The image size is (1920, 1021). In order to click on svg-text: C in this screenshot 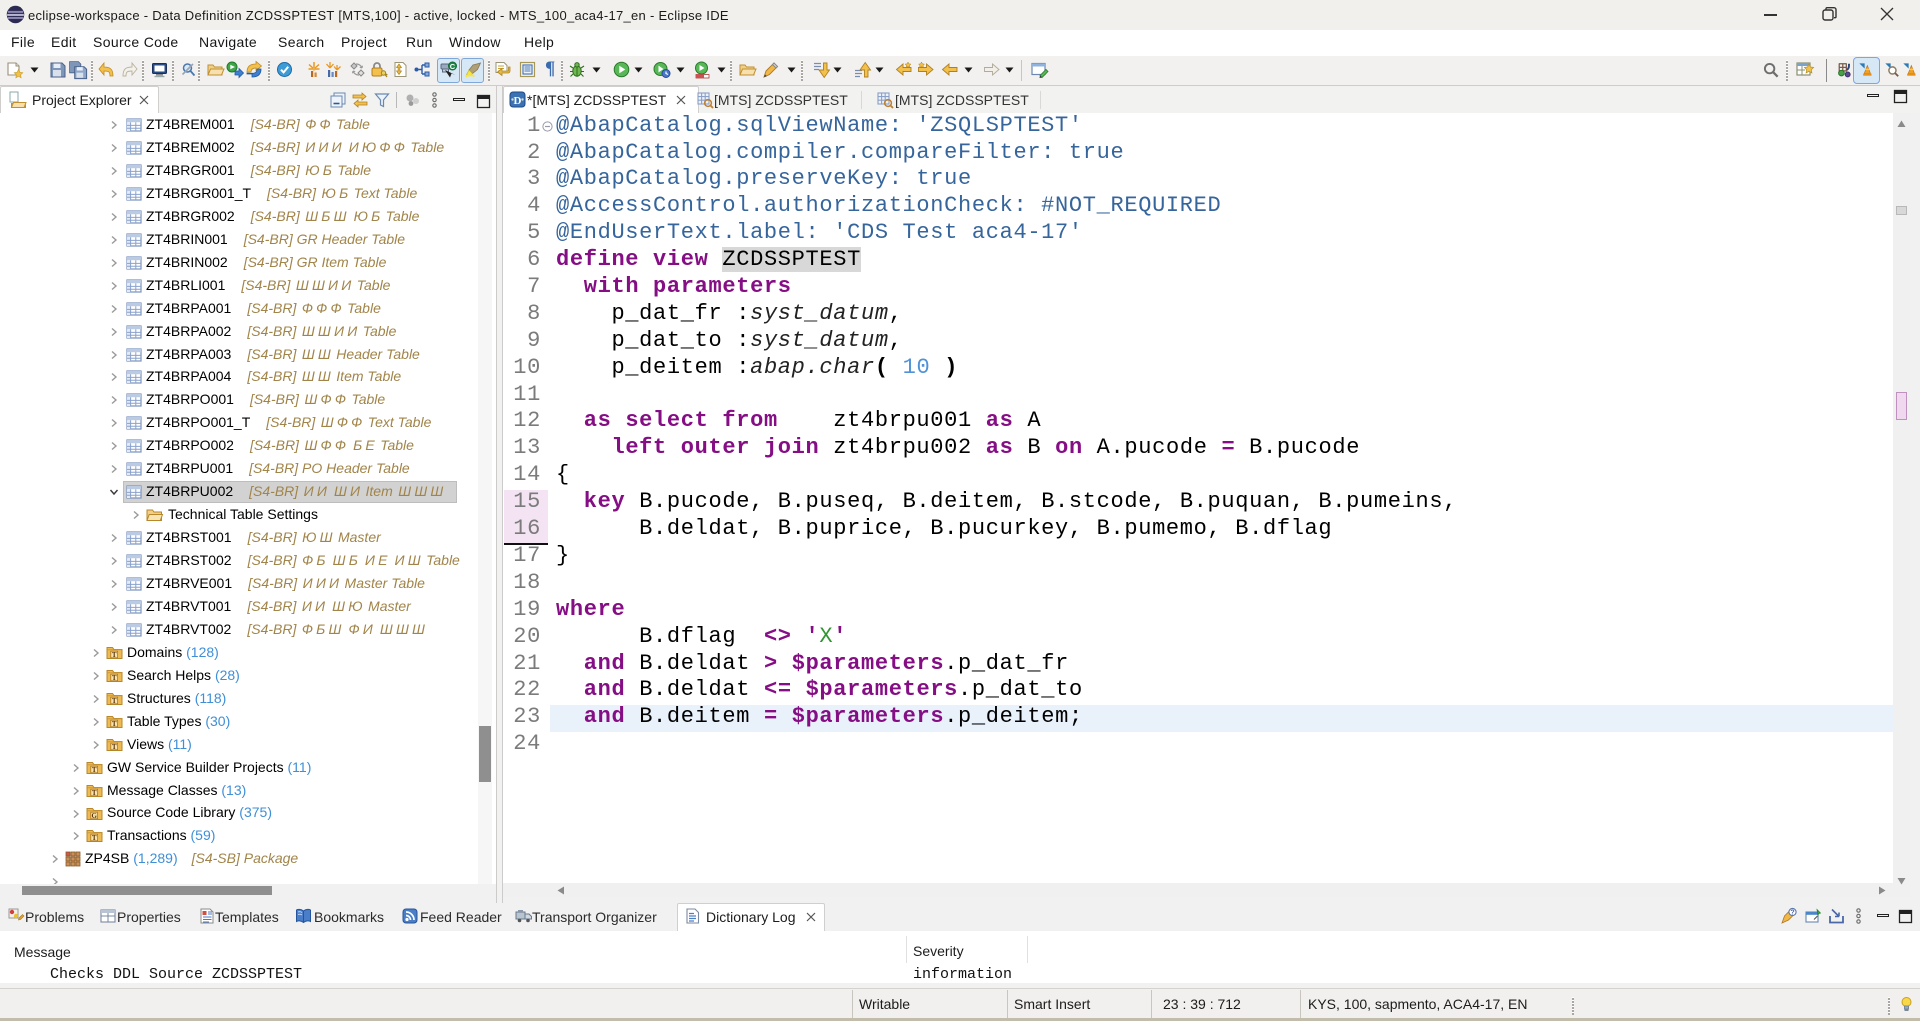, I will do `click(453, 66)`.